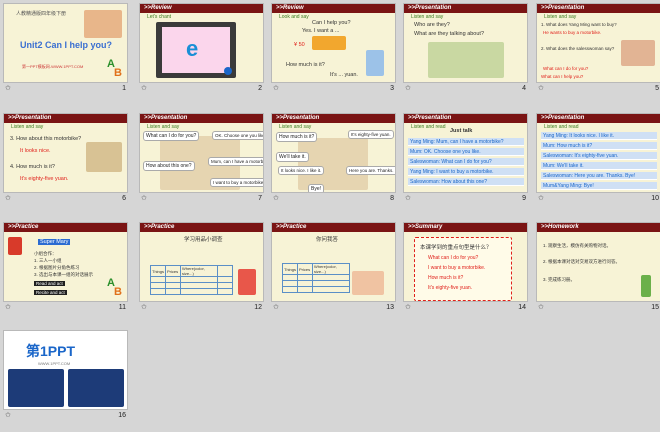 The image size is (660, 432). What do you see at coordinates (122, 415) in the screenshot?
I see `slide-number: 16` at bounding box center [122, 415].